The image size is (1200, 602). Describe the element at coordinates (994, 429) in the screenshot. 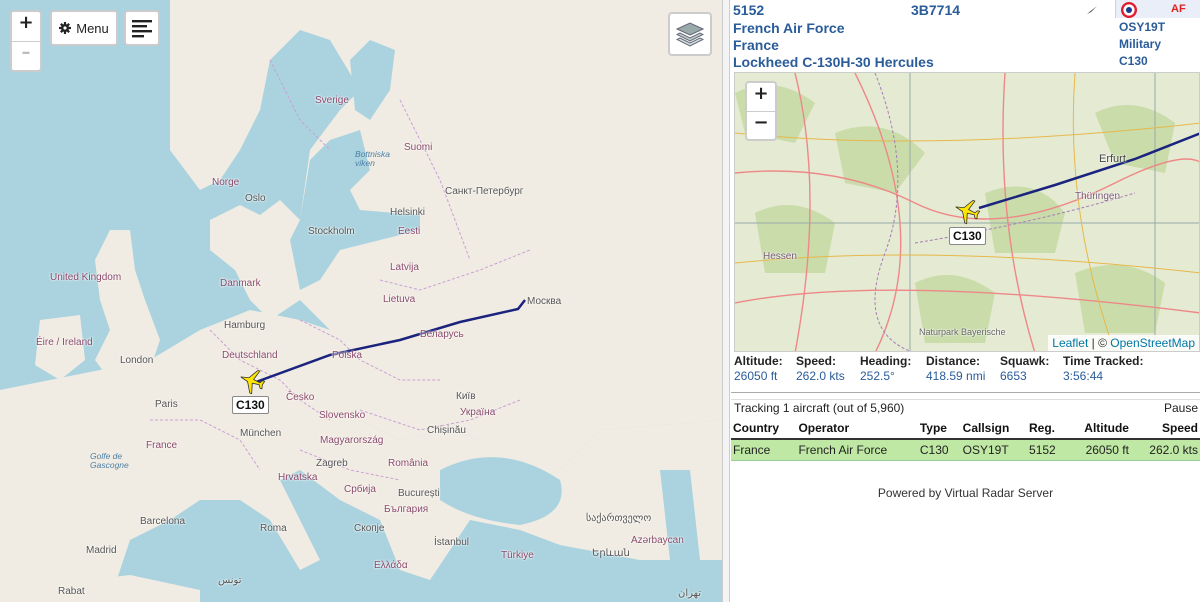

I see `column-header-callsign: Callsign` at that location.